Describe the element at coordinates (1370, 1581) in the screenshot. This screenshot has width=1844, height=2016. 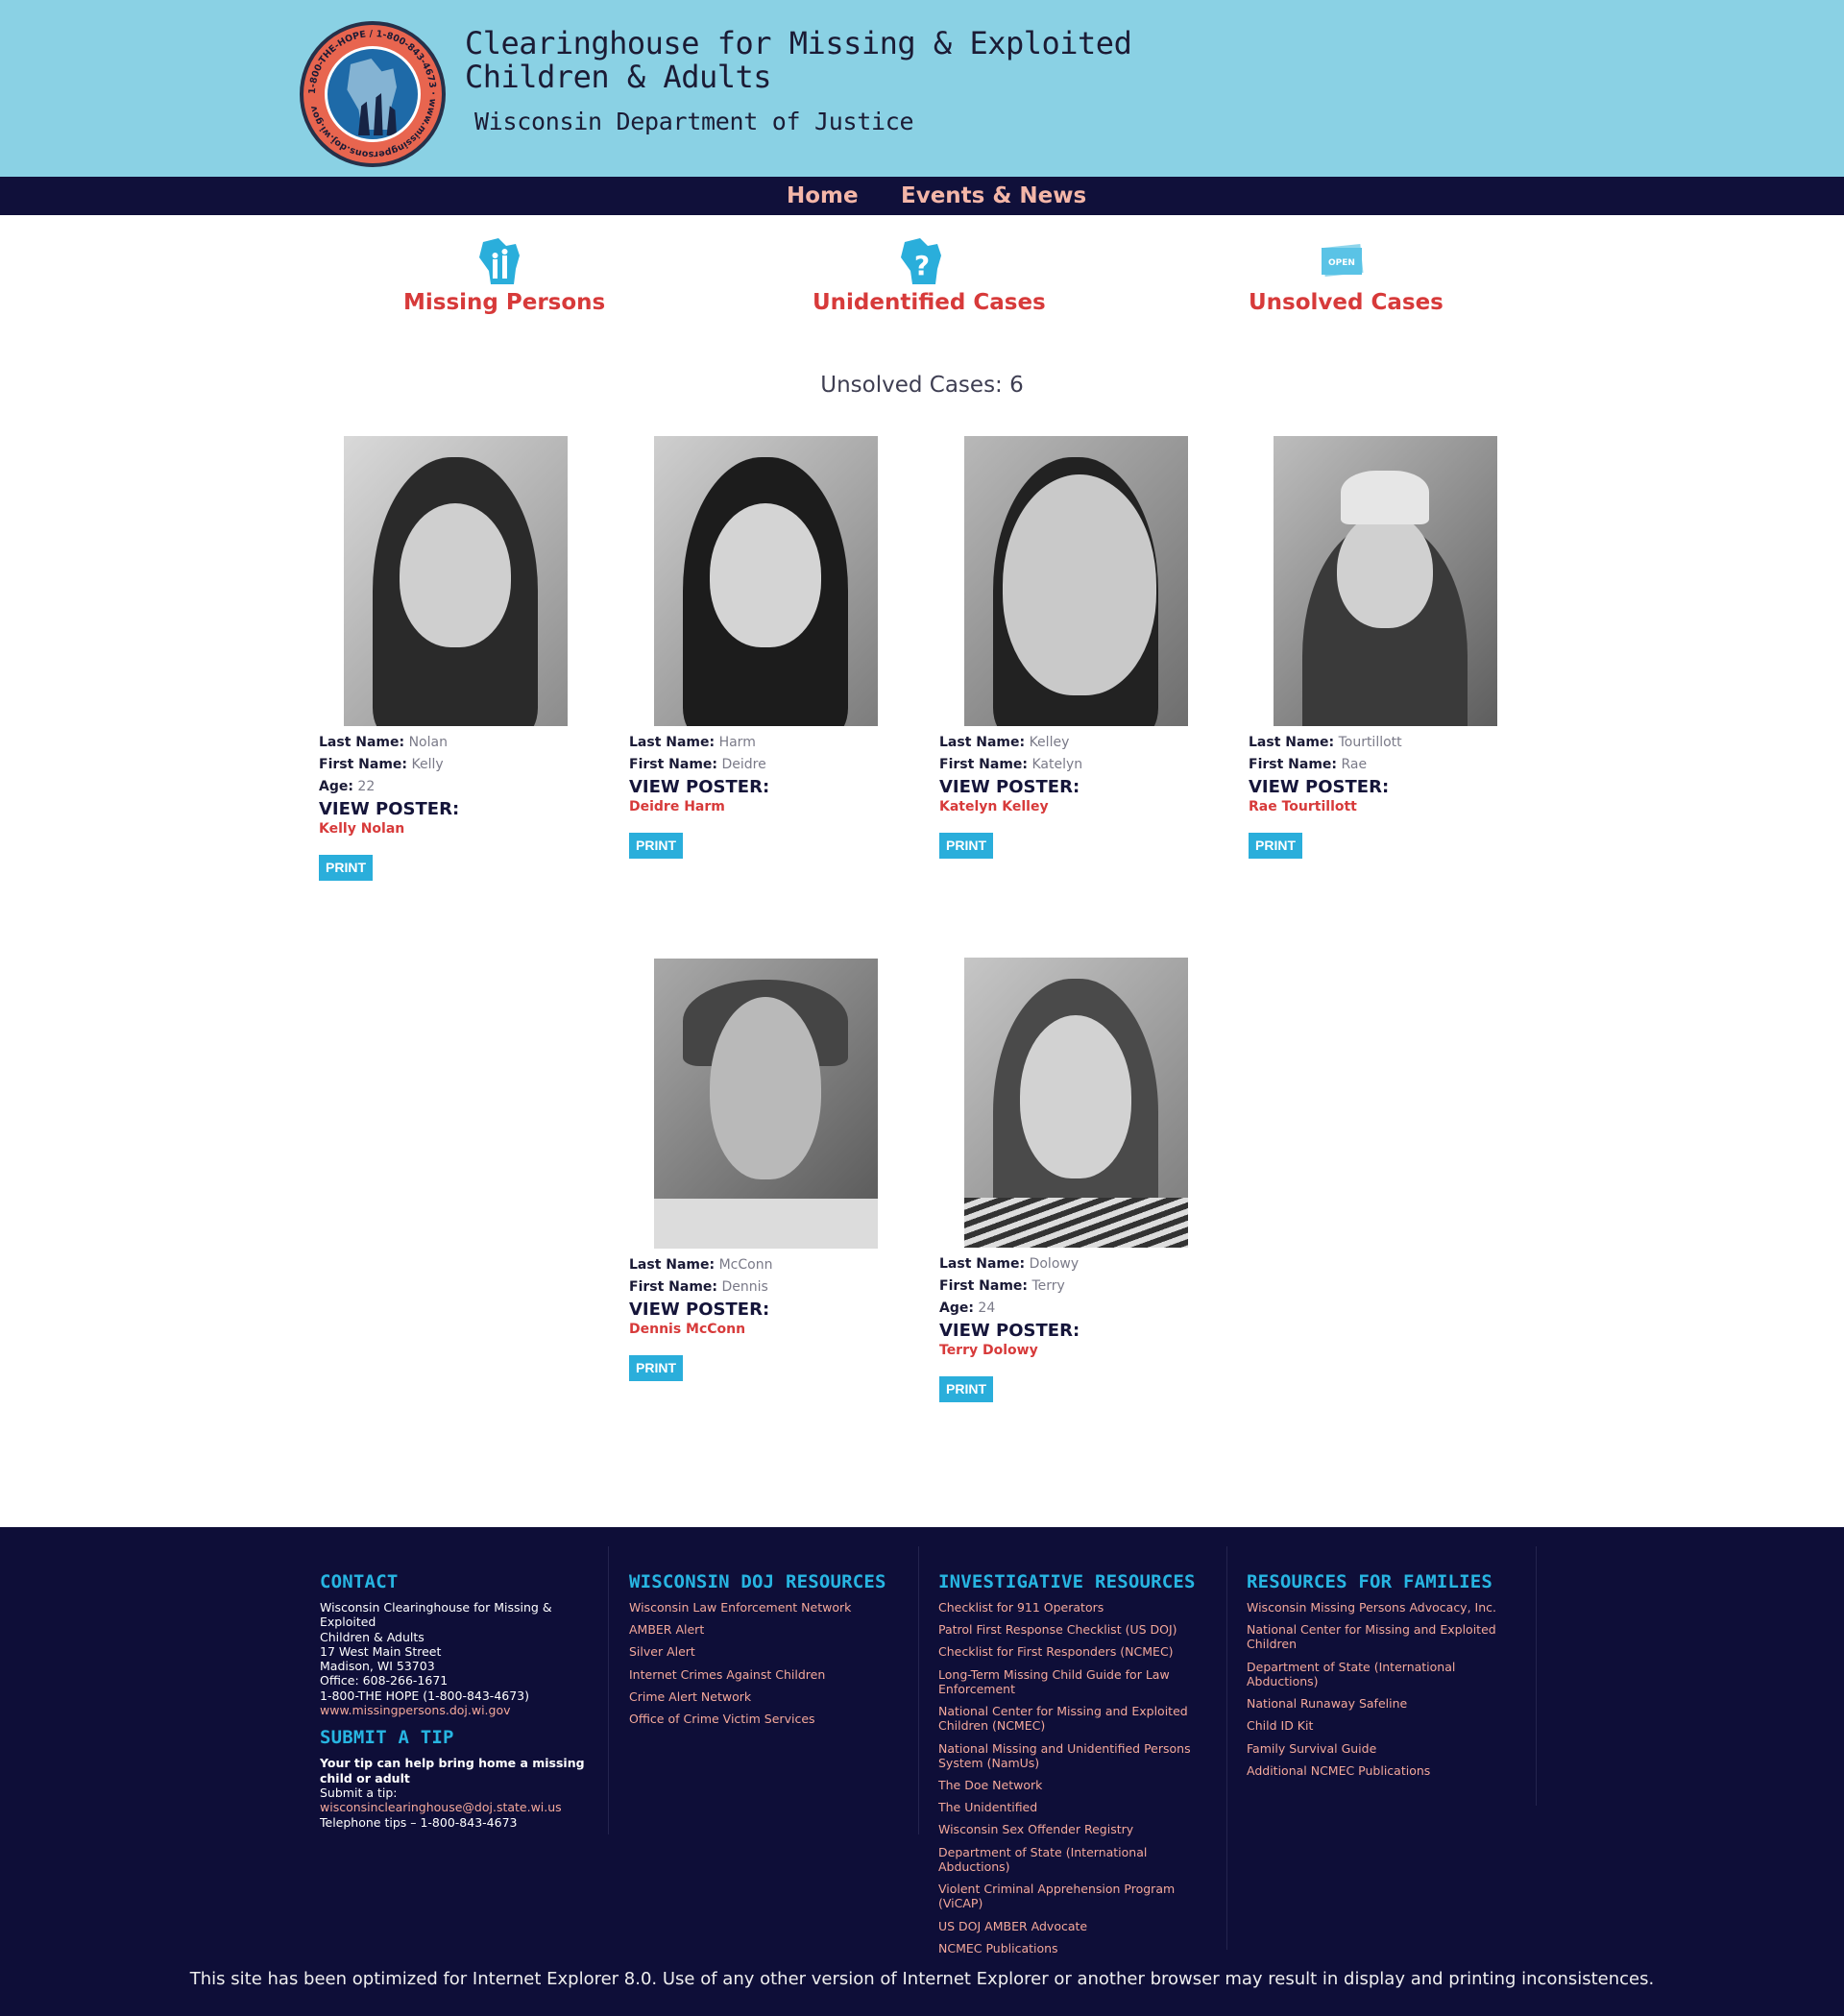
I see `families-resources-heading: RESOURCES FOR FAMILIES` at that location.